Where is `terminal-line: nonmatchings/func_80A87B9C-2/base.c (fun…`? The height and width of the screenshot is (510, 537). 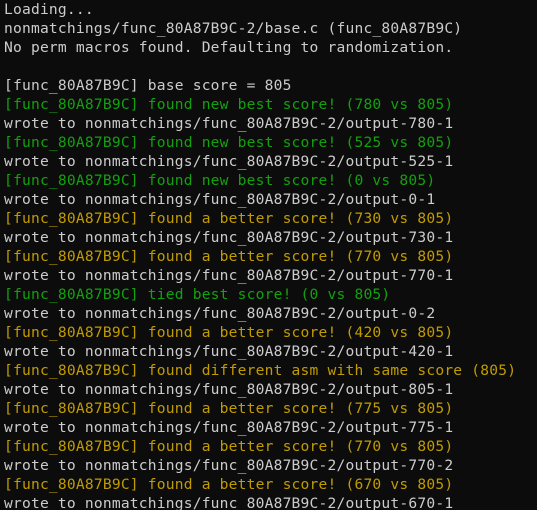 terminal-line: nonmatchings/func_80A87B9C-2/base.c (fun… is located at coordinates (233, 28).